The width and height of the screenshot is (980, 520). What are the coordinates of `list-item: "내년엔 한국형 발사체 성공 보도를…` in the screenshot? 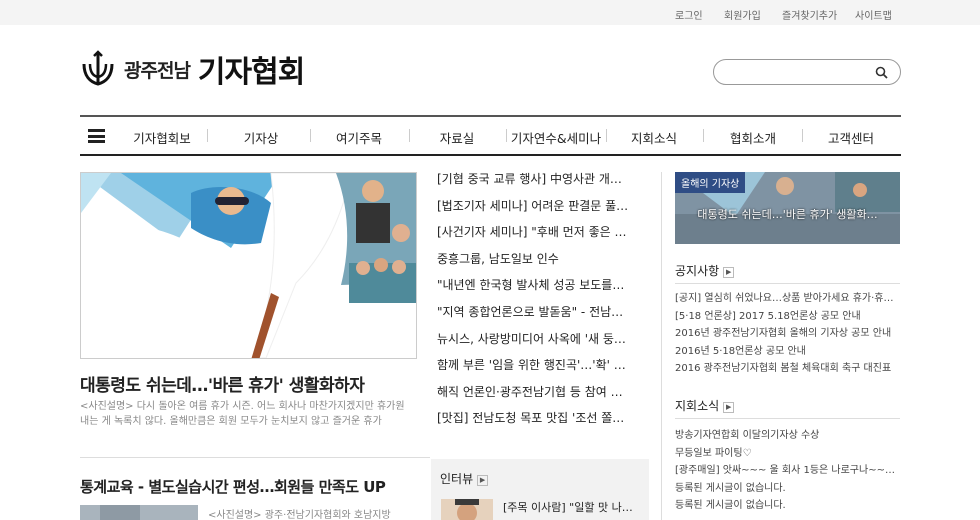 It's located at (537, 289).